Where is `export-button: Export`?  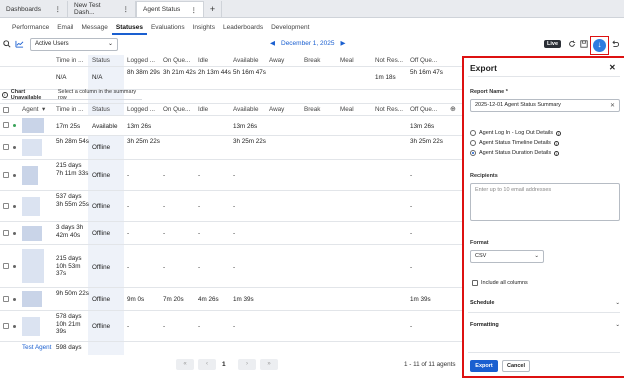 export-button: Export is located at coordinates (484, 366).